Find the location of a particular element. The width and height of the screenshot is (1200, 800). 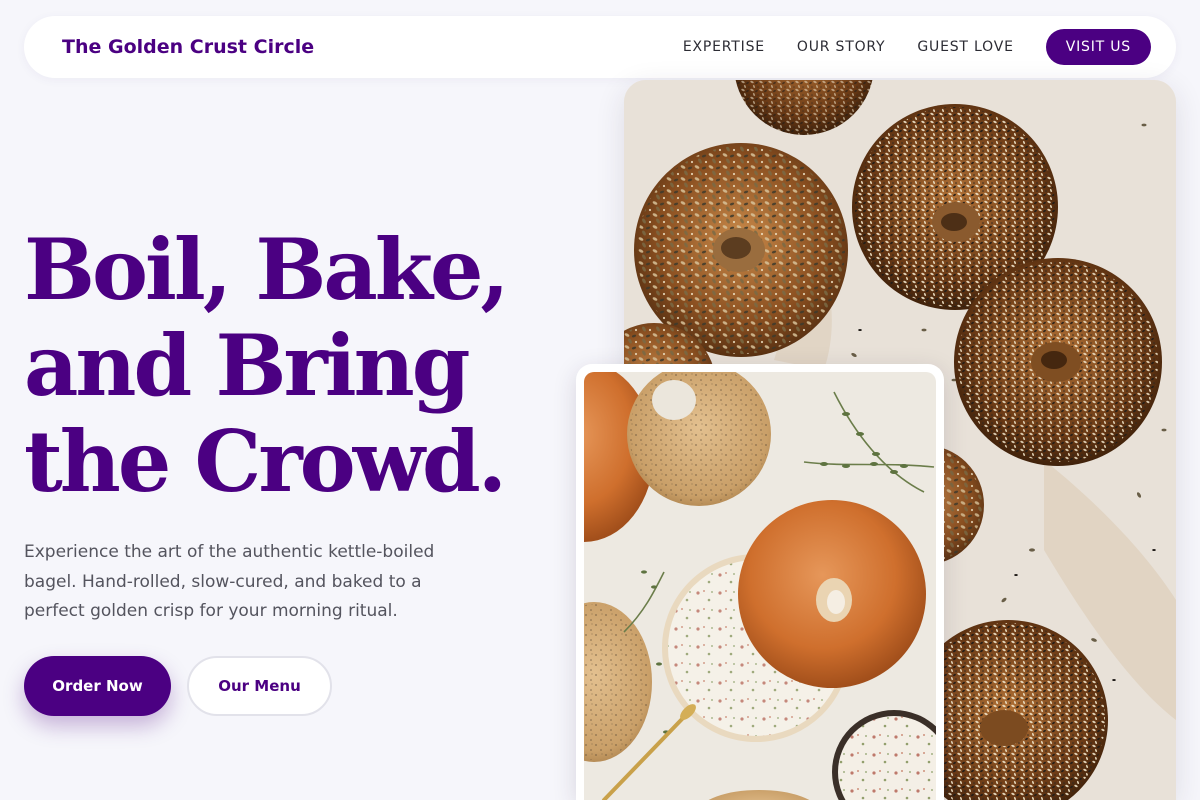

our-menu-button: Our Menu is located at coordinates (259, 686).